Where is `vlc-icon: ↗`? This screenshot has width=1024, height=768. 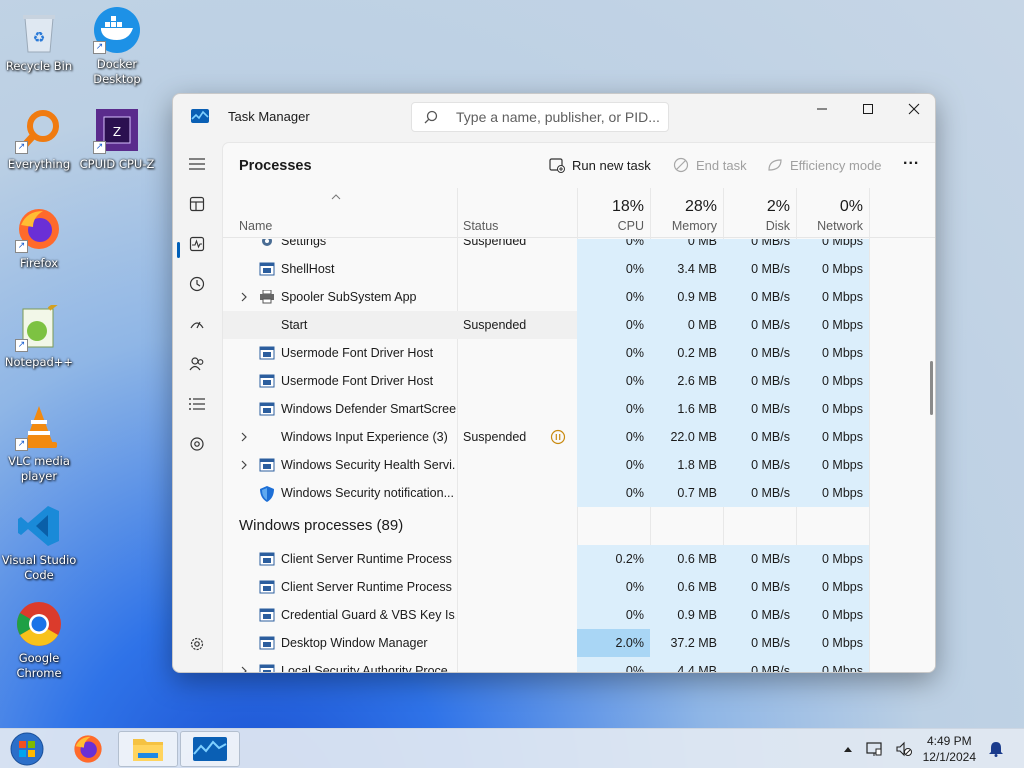 vlc-icon: ↗ is located at coordinates (39, 427).